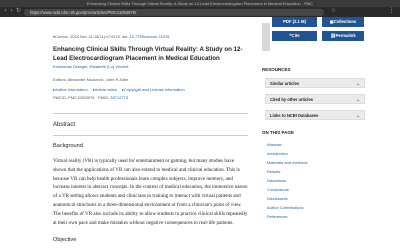 The image size is (400, 250). I want to click on doi-link: 10.7759/cureus.74378, so click(150, 36).